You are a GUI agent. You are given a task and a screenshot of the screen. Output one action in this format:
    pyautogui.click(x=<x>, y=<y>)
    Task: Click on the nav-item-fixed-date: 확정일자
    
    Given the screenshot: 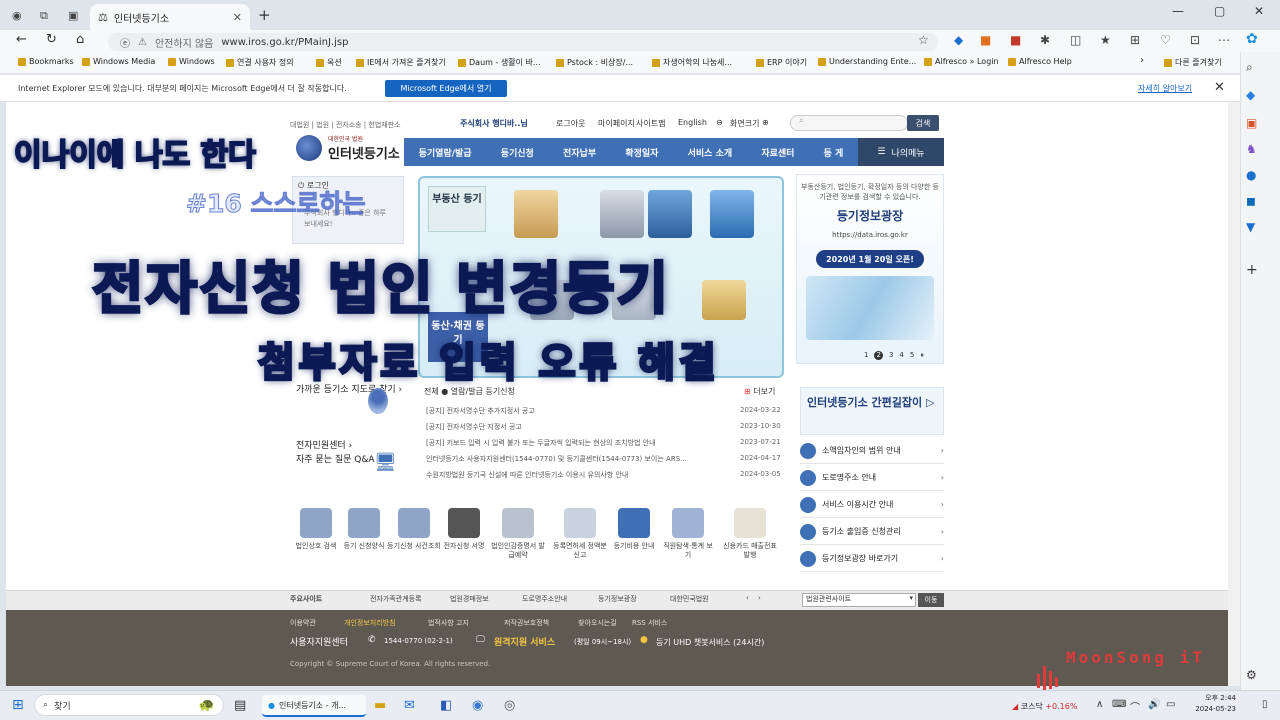 What is the action you would take?
    pyautogui.click(x=641, y=152)
    